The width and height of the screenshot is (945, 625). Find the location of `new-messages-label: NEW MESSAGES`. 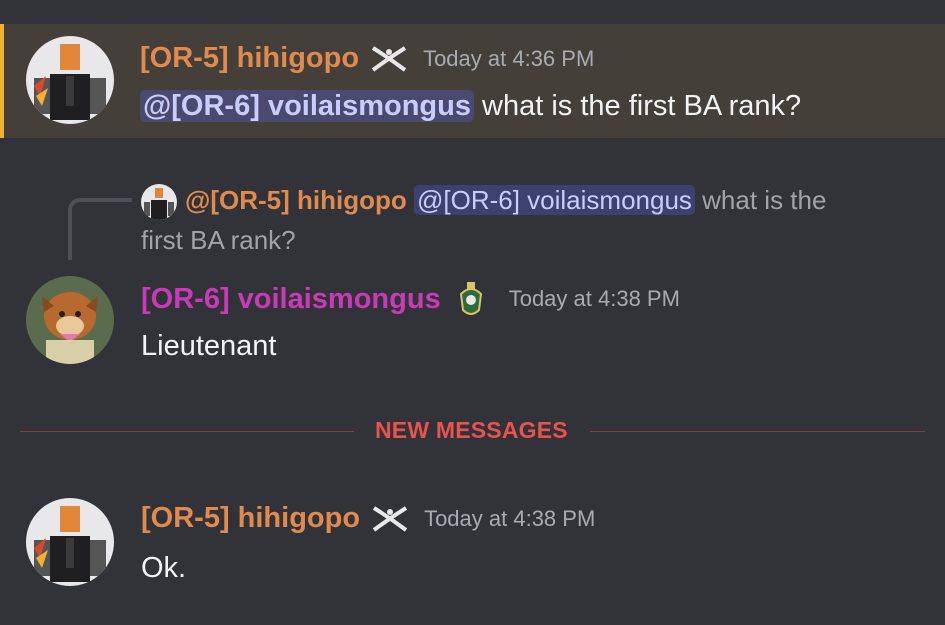

new-messages-label: NEW MESSAGES is located at coordinates (471, 430).